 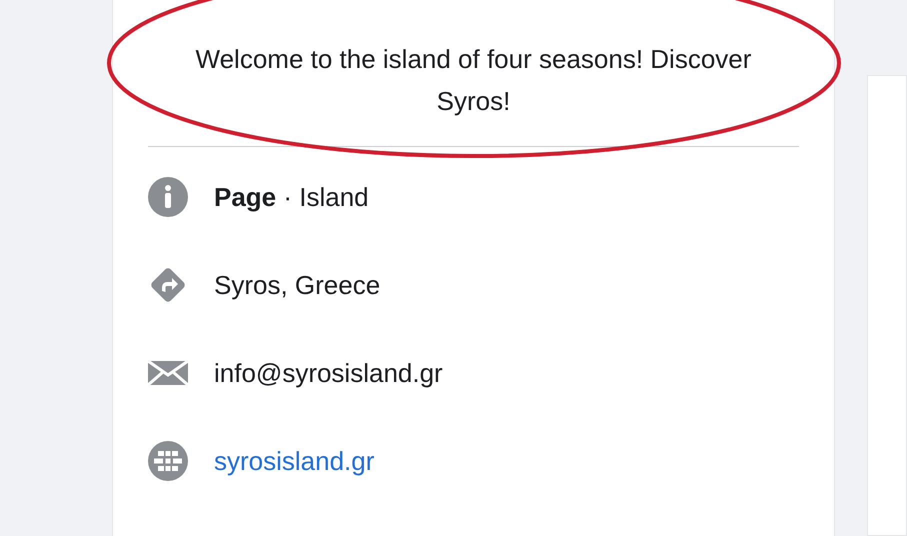 What do you see at coordinates (473, 80) in the screenshot?
I see `page-description: Welcome to the island of four seasons! Discover Syros!` at bounding box center [473, 80].